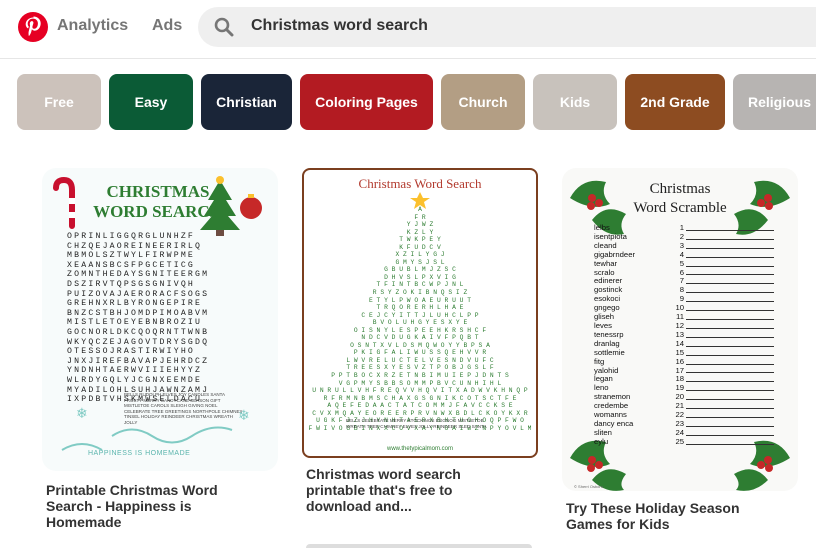 The height and width of the screenshot is (548, 816). What do you see at coordinates (420, 330) in the screenshot?
I see `tree-row: O I S N Y L E S P E E H K R S H C F` at bounding box center [420, 330].